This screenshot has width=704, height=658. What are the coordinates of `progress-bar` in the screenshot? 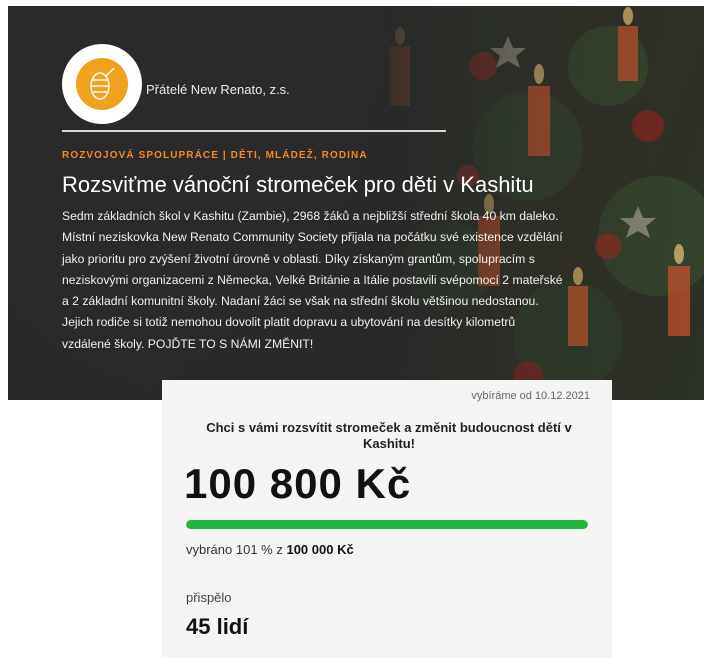 It's located at (387, 524).